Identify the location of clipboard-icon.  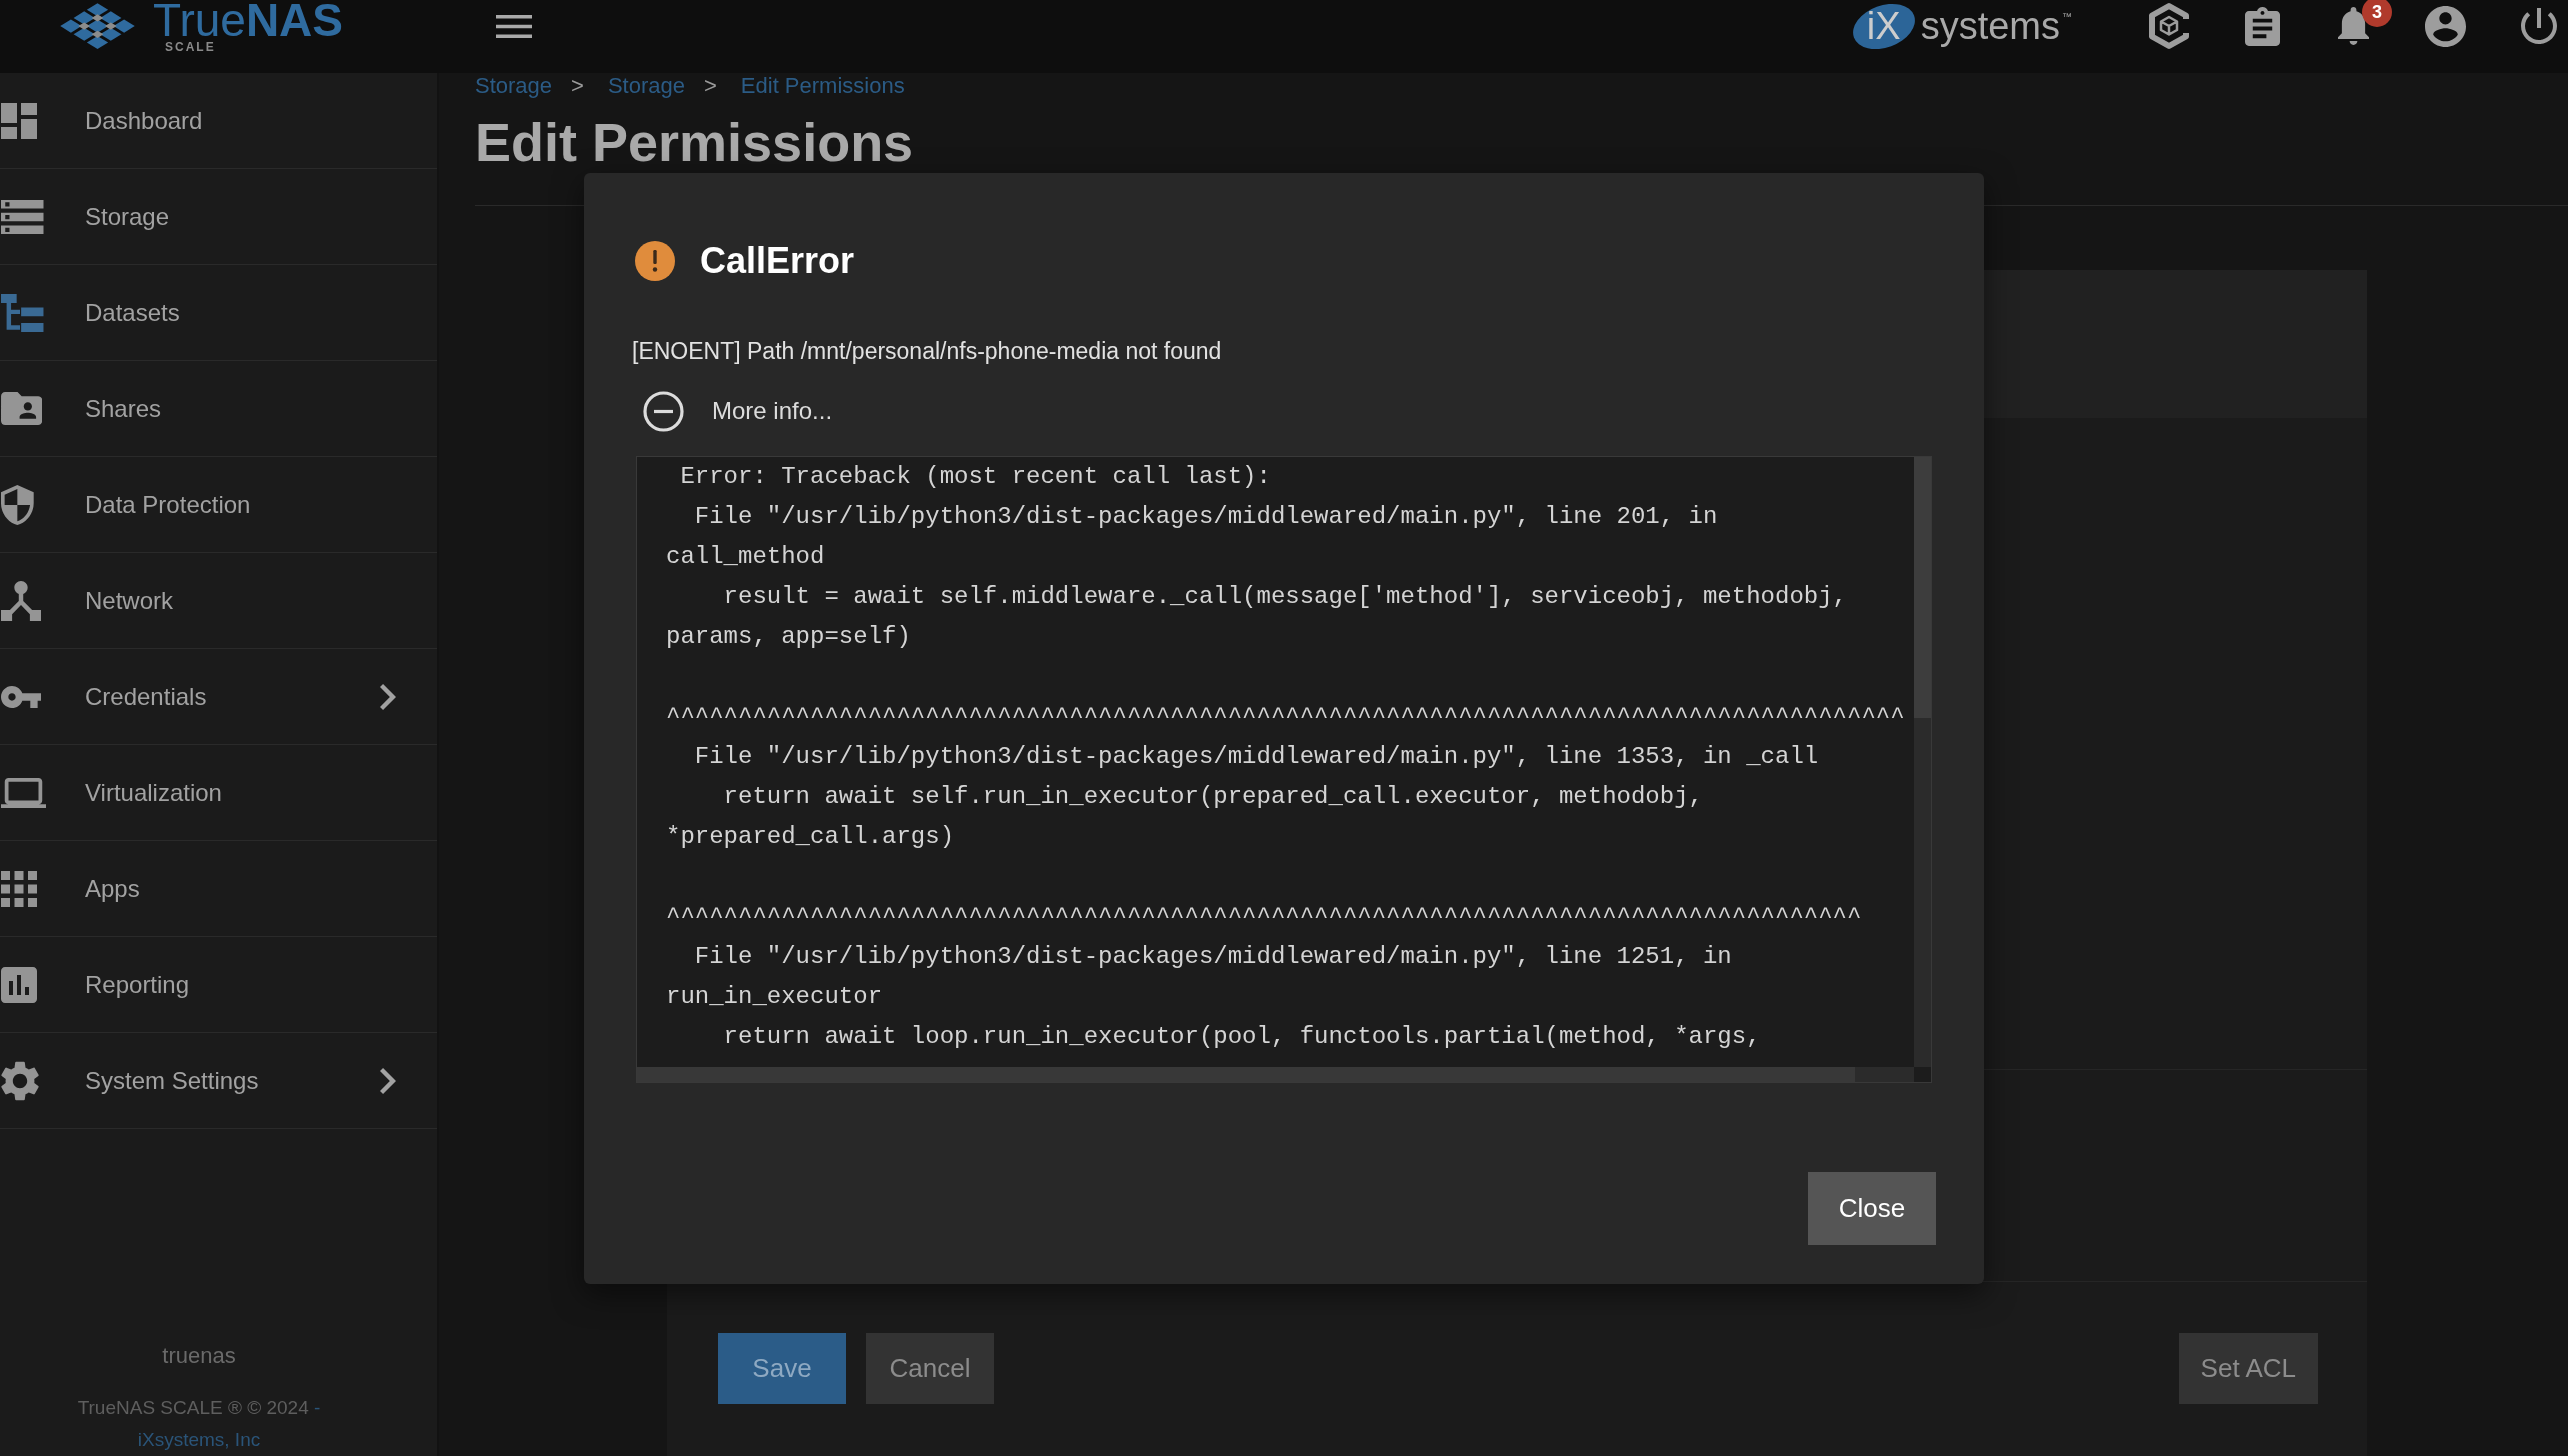
(2262, 26).